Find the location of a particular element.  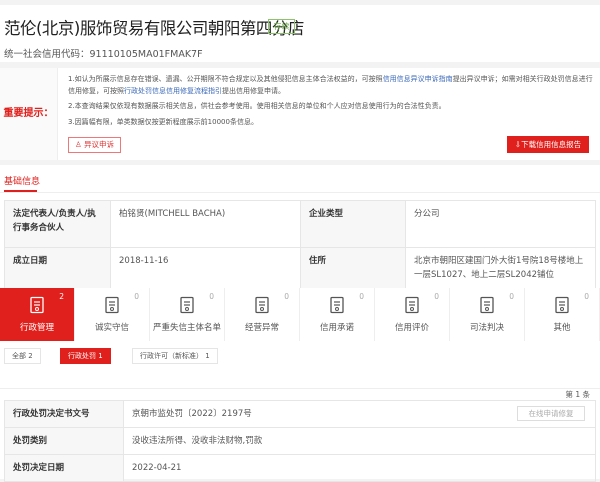

tab-count: 2 is located at coordinates (61, 296).